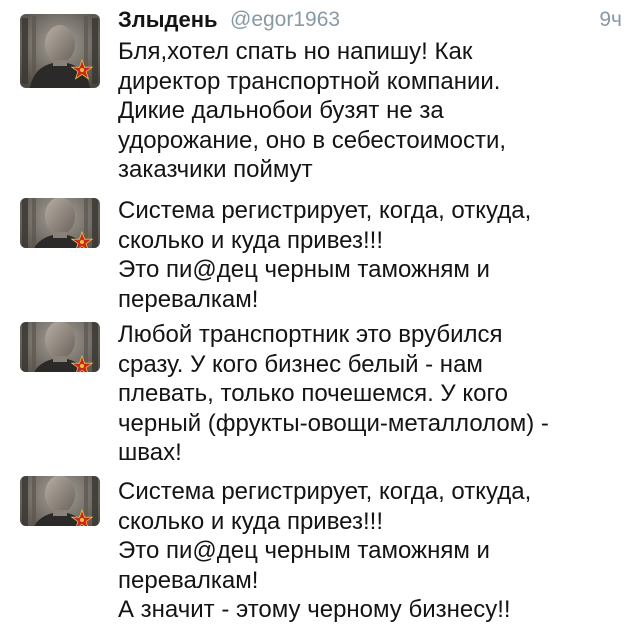 The width and height of the screenshot is (640, 641). I want to click on tweet-line: швах!, so click(150, 452).